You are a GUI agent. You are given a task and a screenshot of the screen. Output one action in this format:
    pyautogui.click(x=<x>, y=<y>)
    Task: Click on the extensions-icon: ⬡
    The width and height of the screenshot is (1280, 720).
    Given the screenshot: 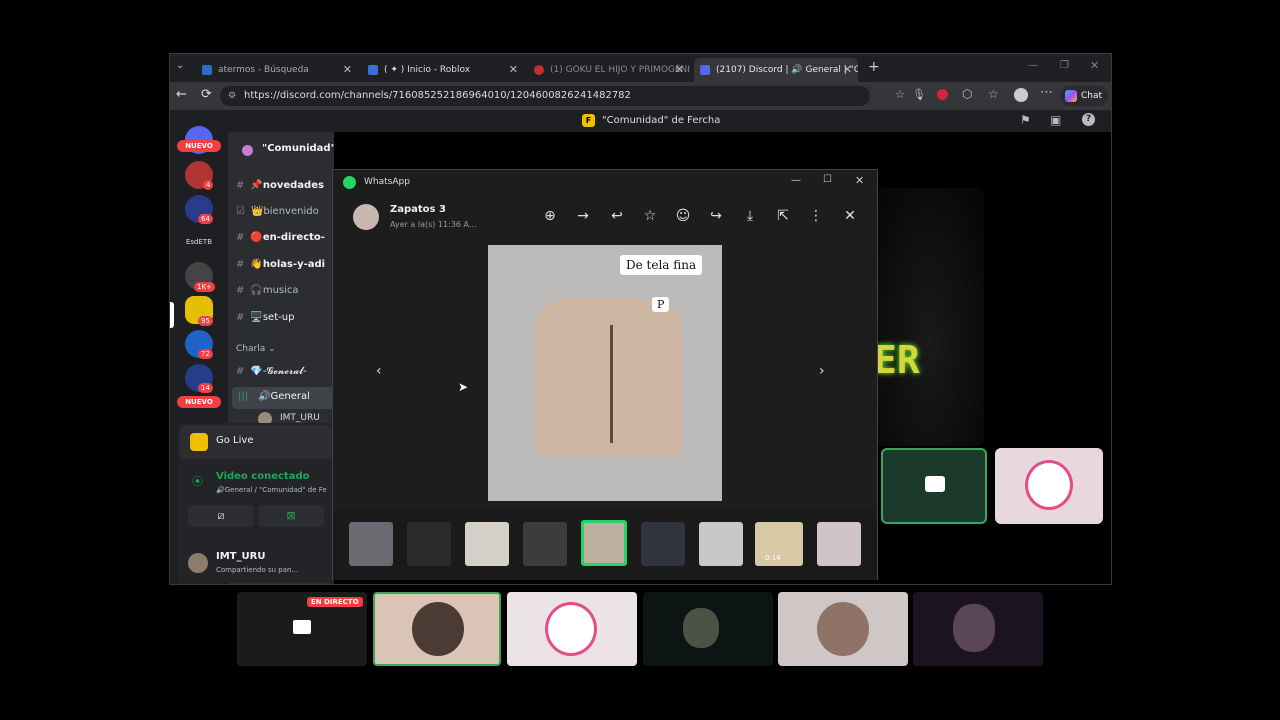 What is the action you would take?
    pyautogui.click(x=967, y=94)
    